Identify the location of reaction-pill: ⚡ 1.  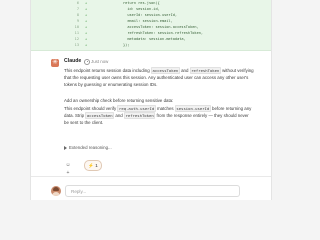
(93, 165).